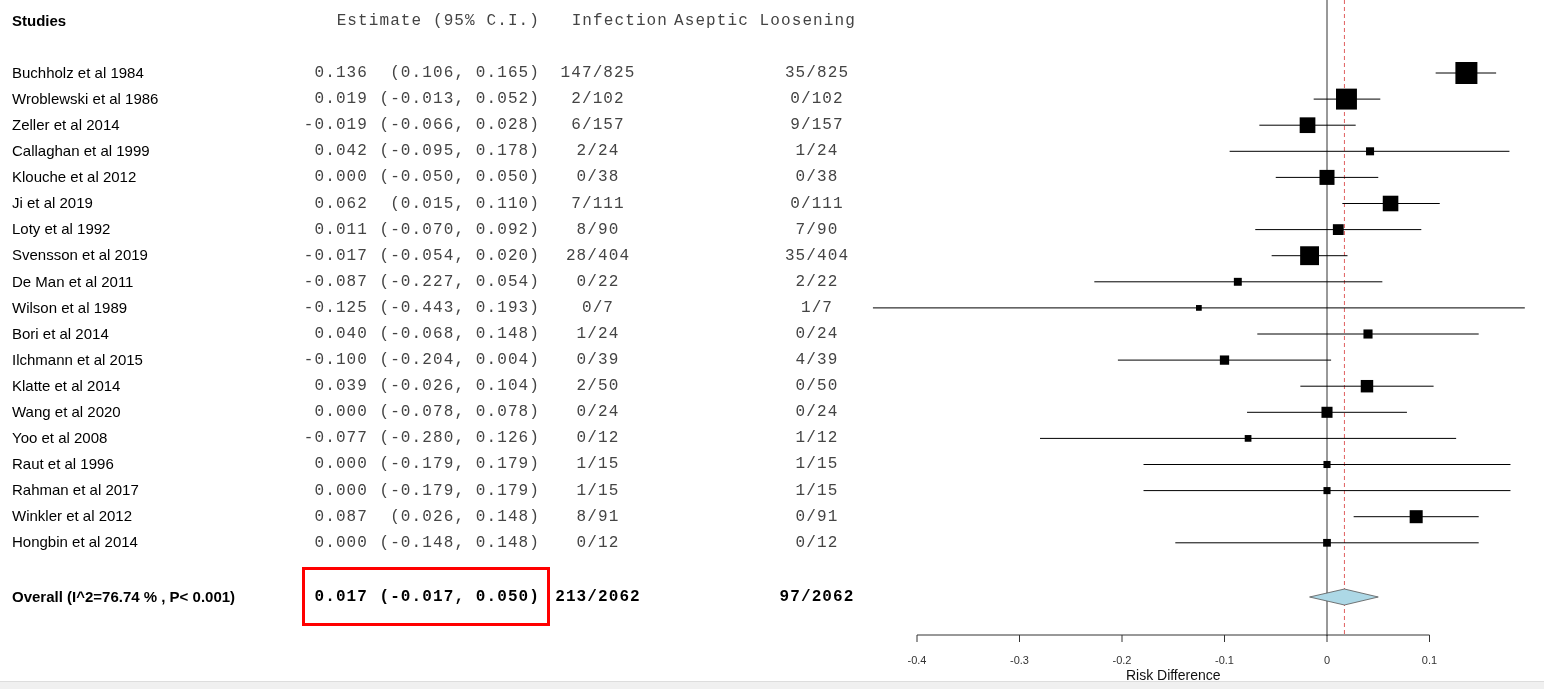  I want to click on confidence-interval: (-0.078, 0.078), so click(459, 413).